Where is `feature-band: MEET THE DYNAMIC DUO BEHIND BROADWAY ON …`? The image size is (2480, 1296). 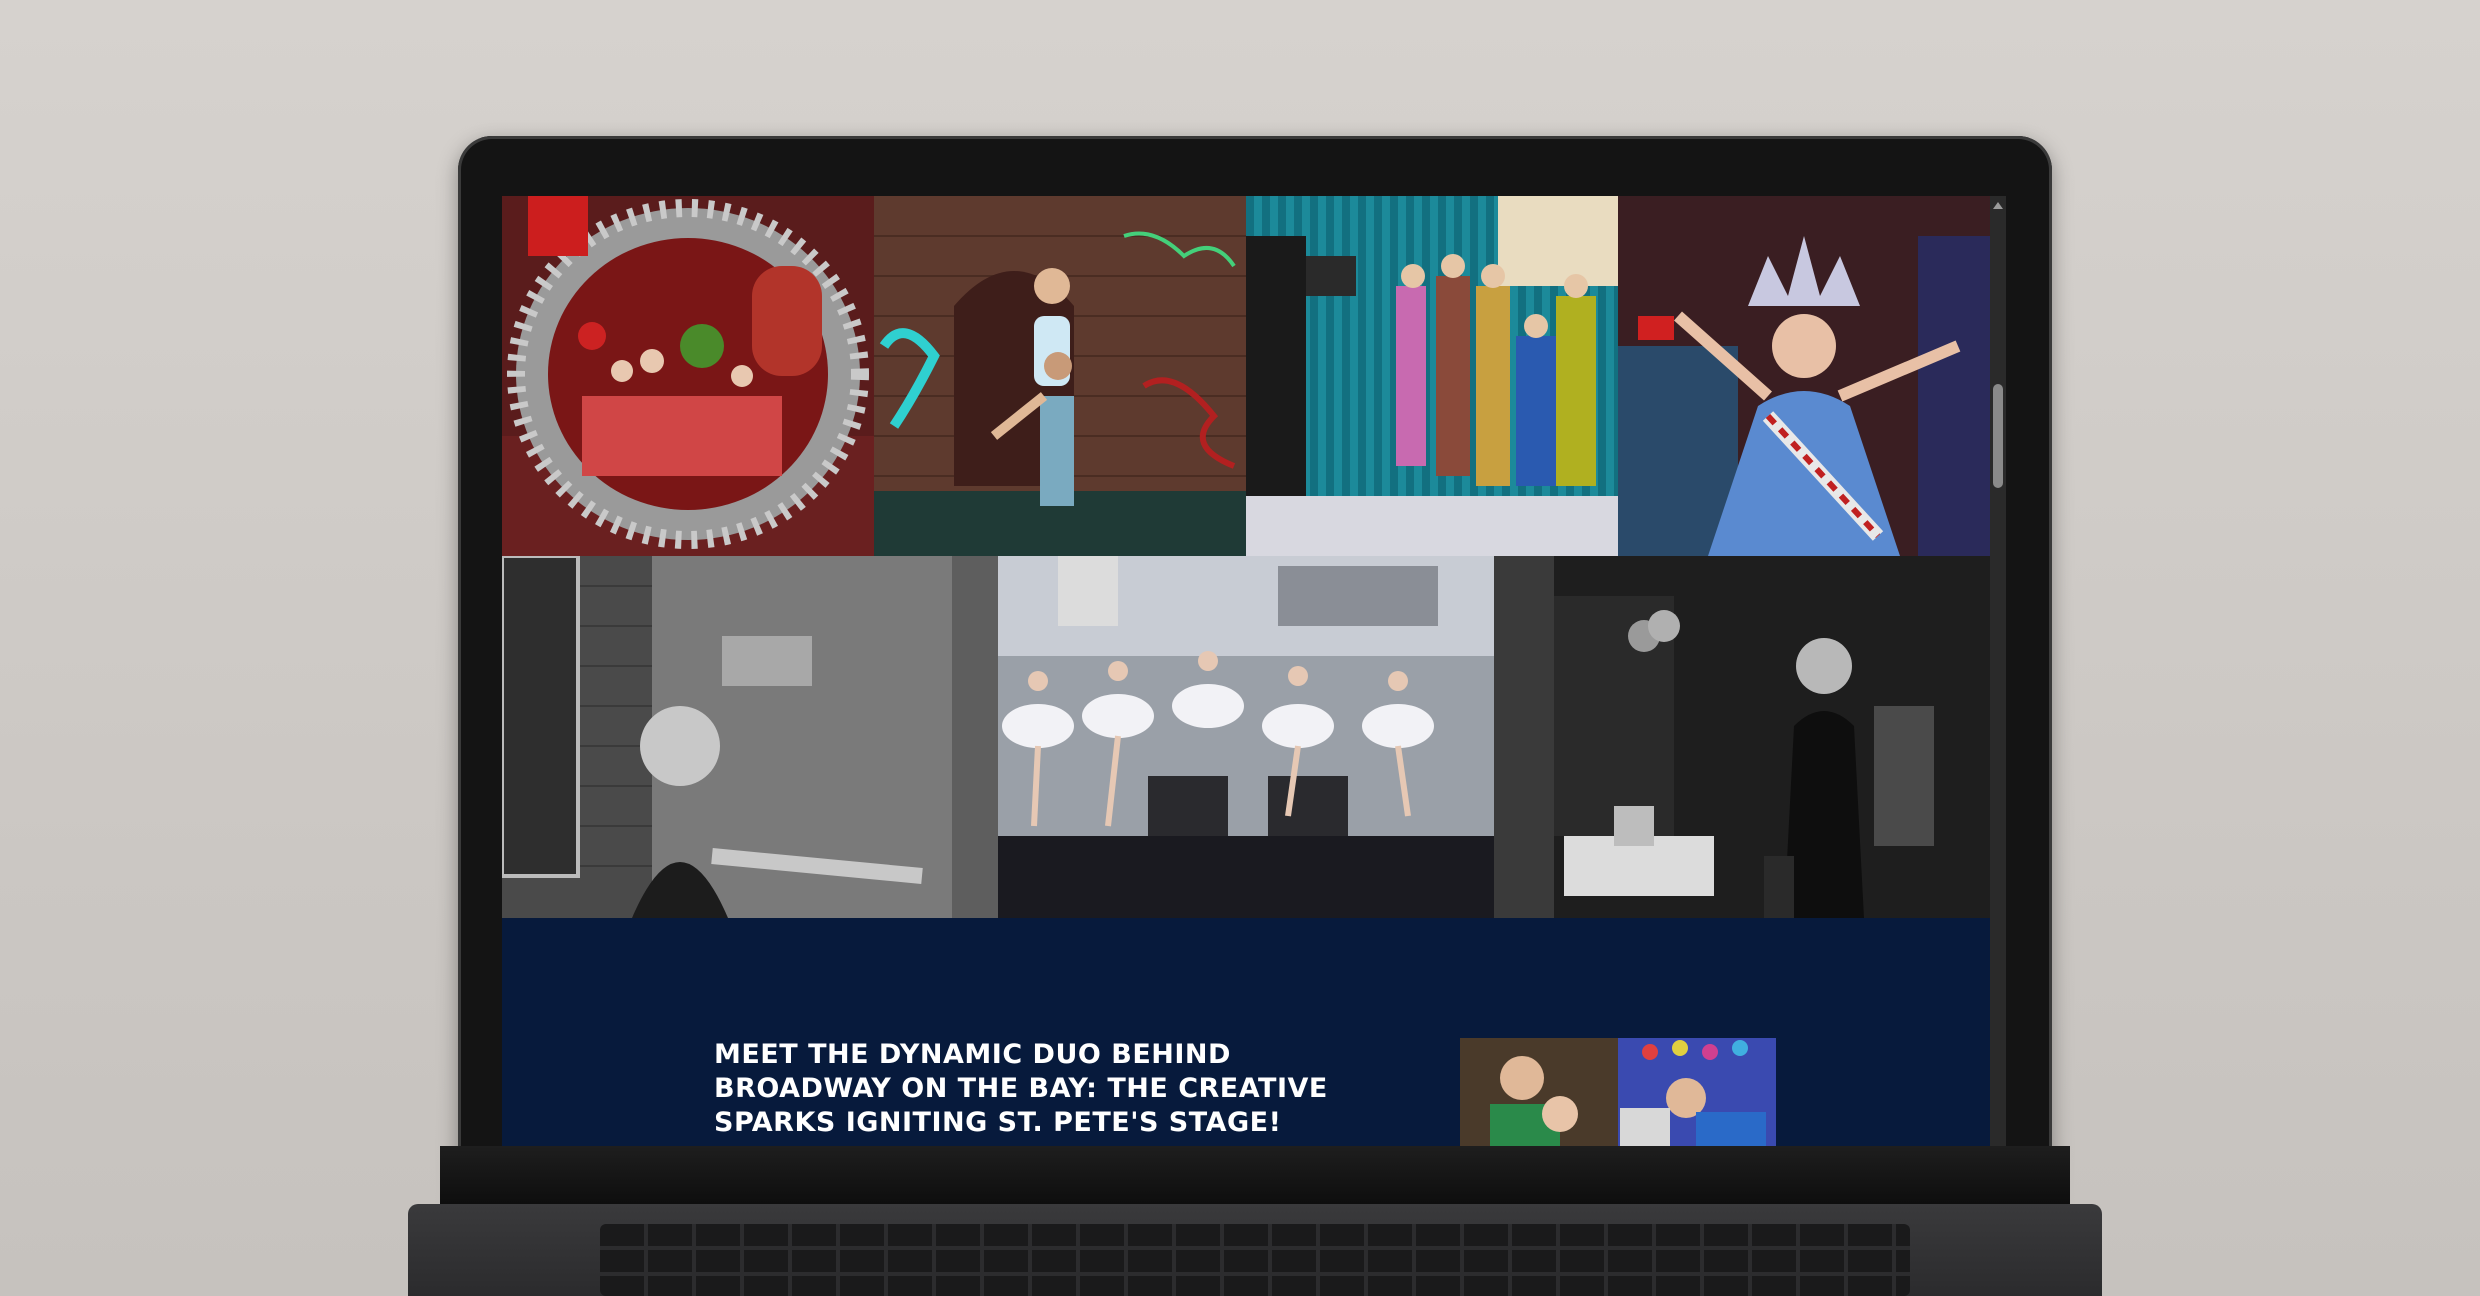
feature-band: MEET THE DYNAMIC DUO BEHIND BROADWAY ON … is located at coordinates (1246, 1032).